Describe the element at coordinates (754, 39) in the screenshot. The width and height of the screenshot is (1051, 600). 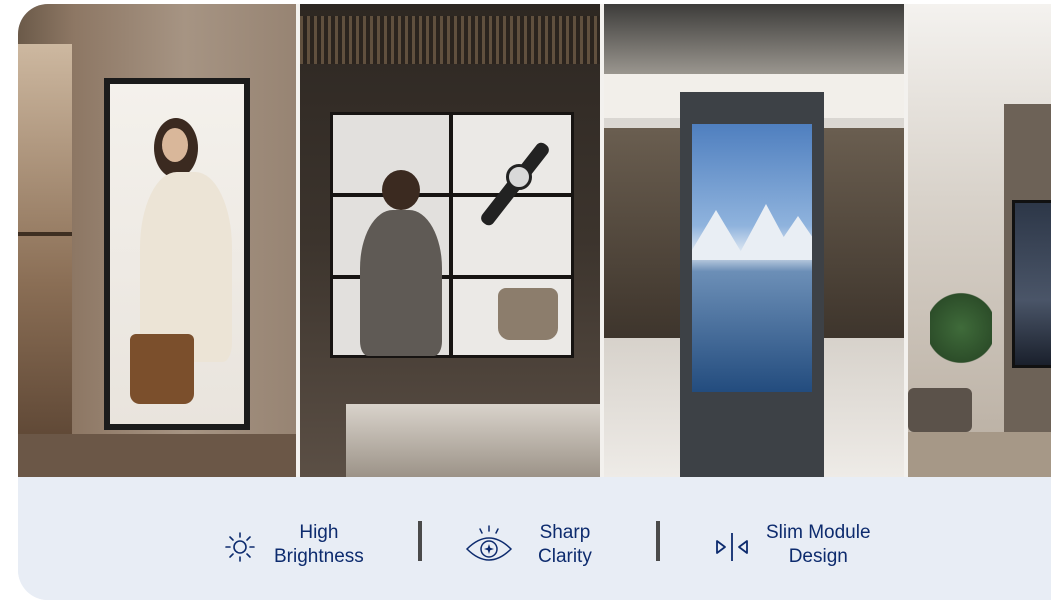
I see `ceiling` at that location.